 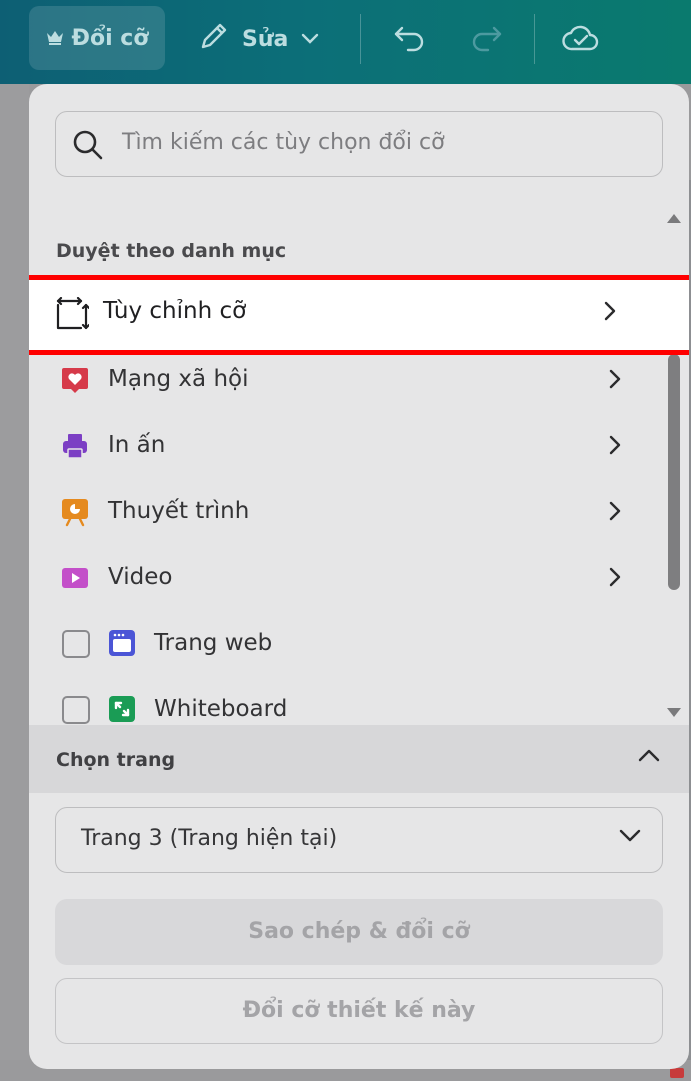 What do you see at coordinates (359, 759) in the screenshot?
I see `choose-page-section-header: Chọn trang` at bounding box center [359, 759].